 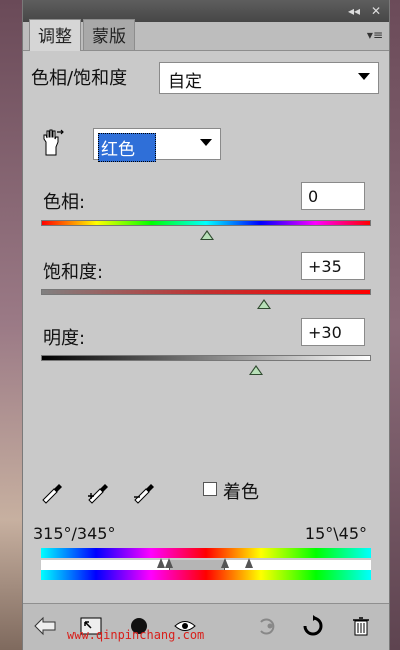 What do you see at coordinates (157, 145) in the screenshot?
I see `channel-select: 红色` at bounding box center [157, 145].